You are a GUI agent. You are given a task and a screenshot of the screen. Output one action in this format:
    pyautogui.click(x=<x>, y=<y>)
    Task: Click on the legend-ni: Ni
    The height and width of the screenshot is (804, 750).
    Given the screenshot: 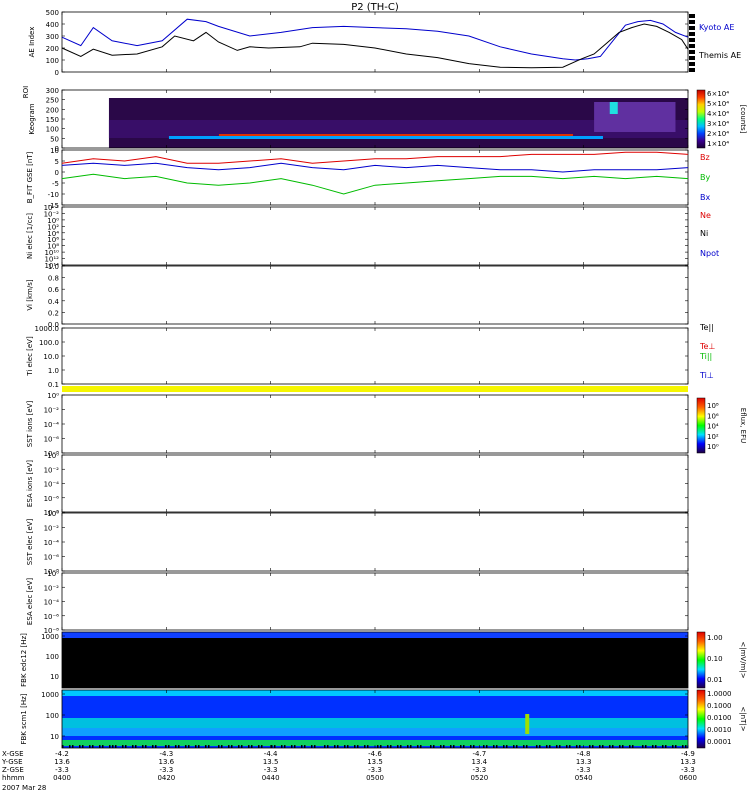 What is the action you would take?
    pyautogui.click(x=704, y=233)
    